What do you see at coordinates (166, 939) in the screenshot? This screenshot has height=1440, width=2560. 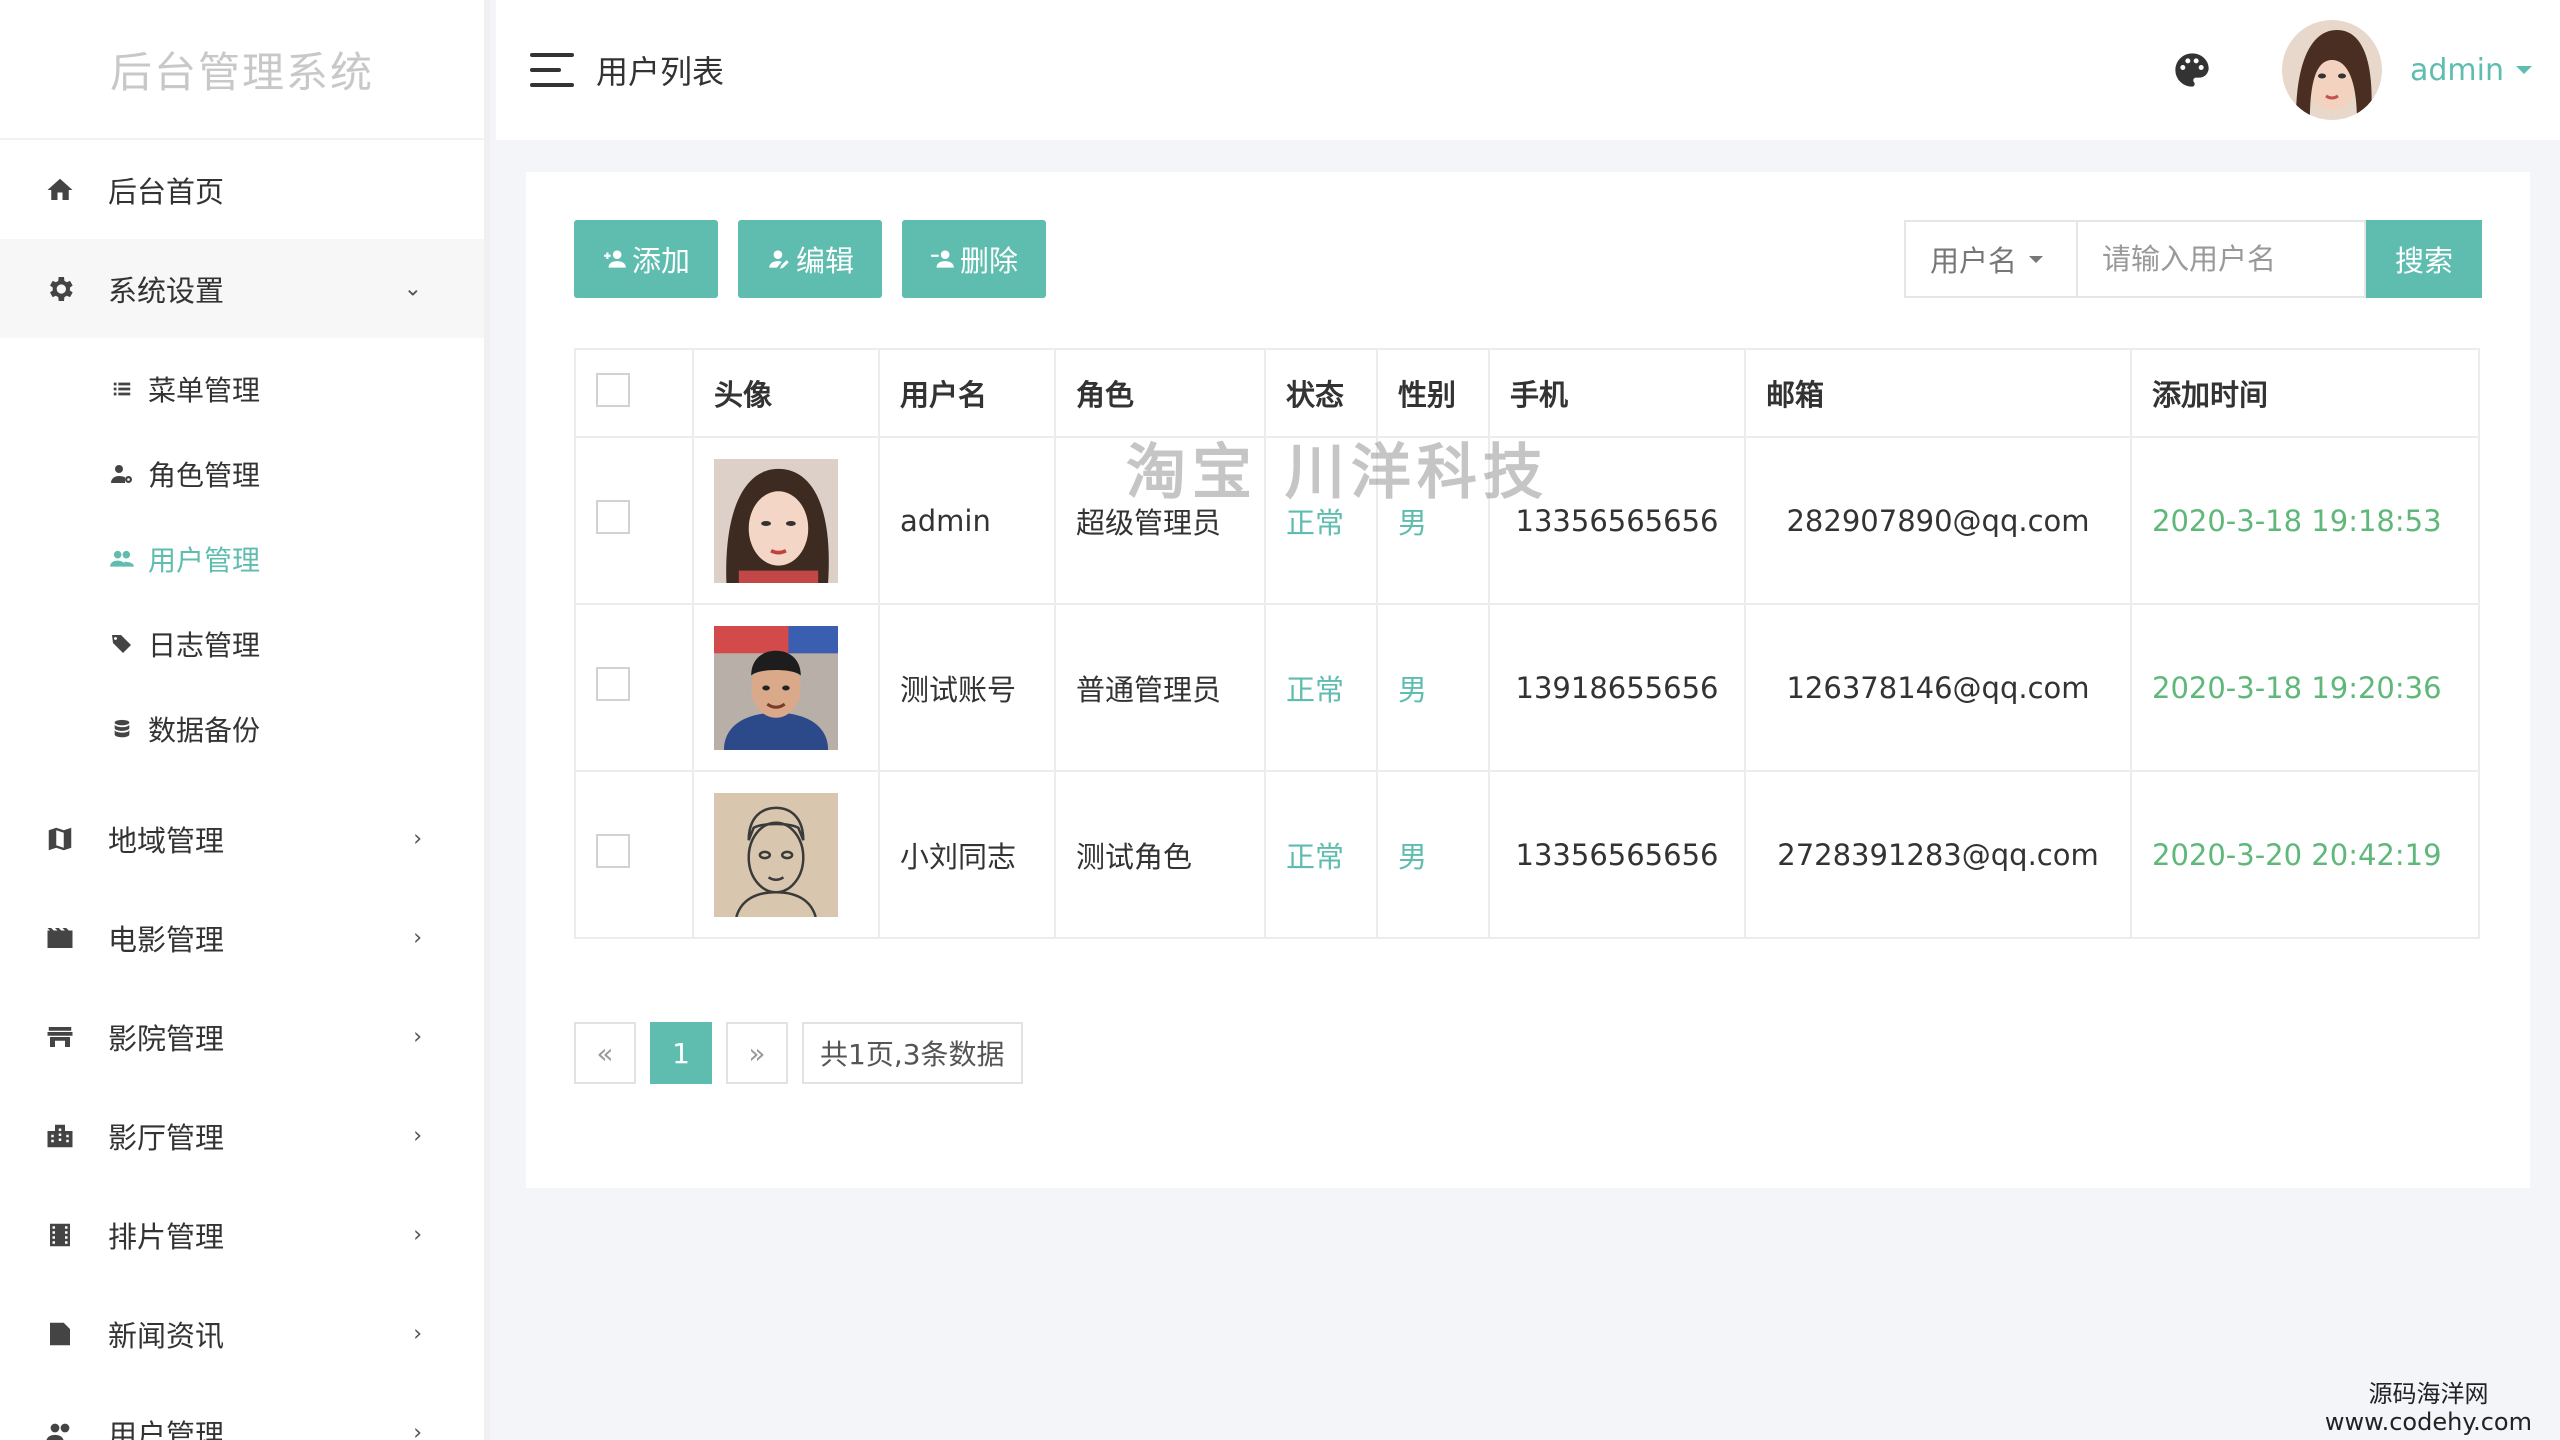 I see `nav-movie-label: 电影管理` at bounding box center [166, 939].